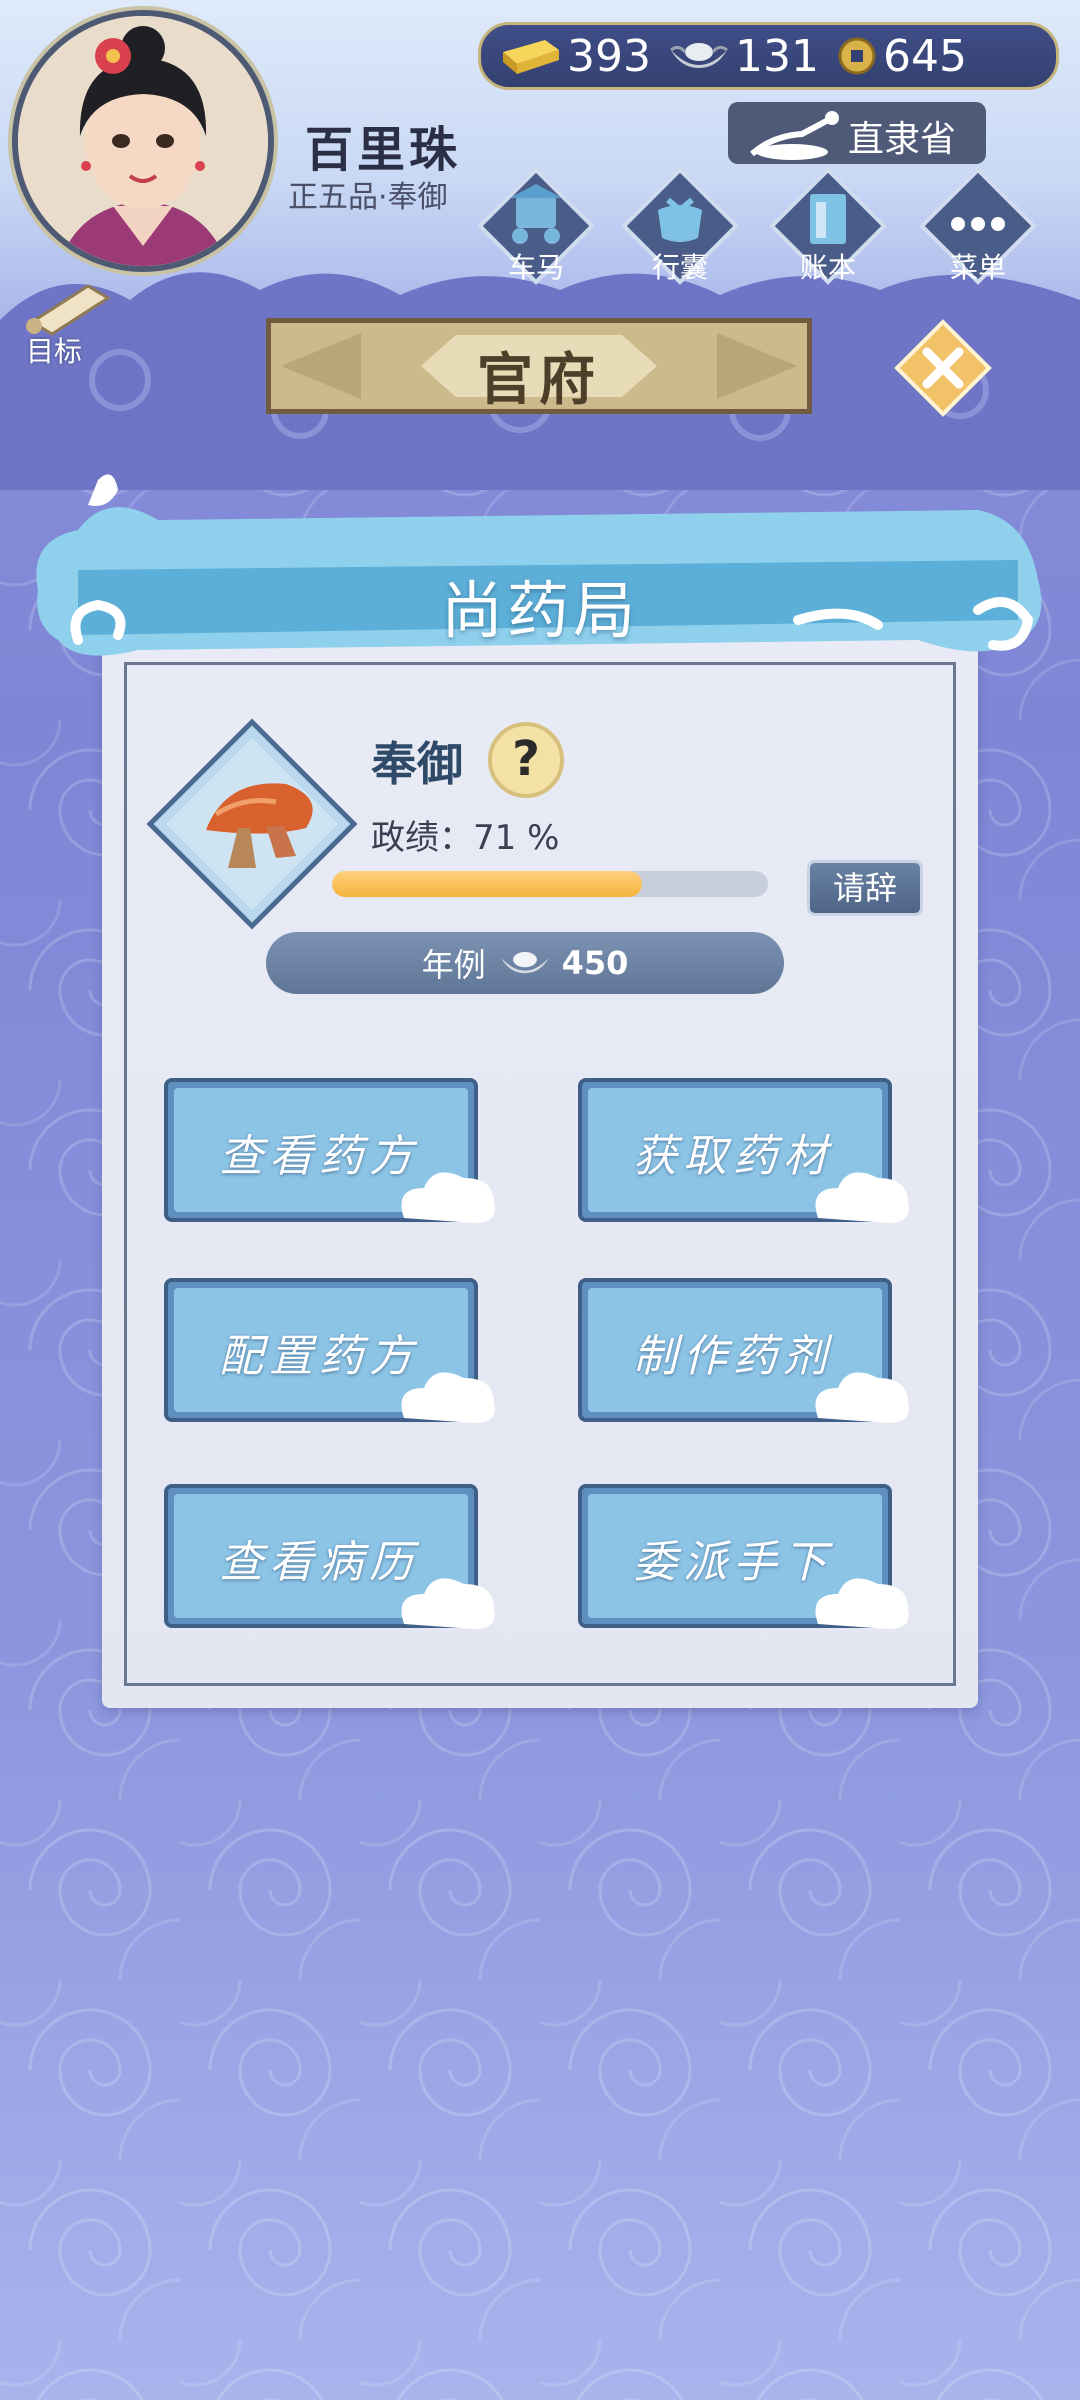 Image resolution: width=1080 pixels, height=2400 pixels. What do you see at coordinates (68, 310) in the screenshot?
I see `scroll-icon` at bounding box center [68, 310].